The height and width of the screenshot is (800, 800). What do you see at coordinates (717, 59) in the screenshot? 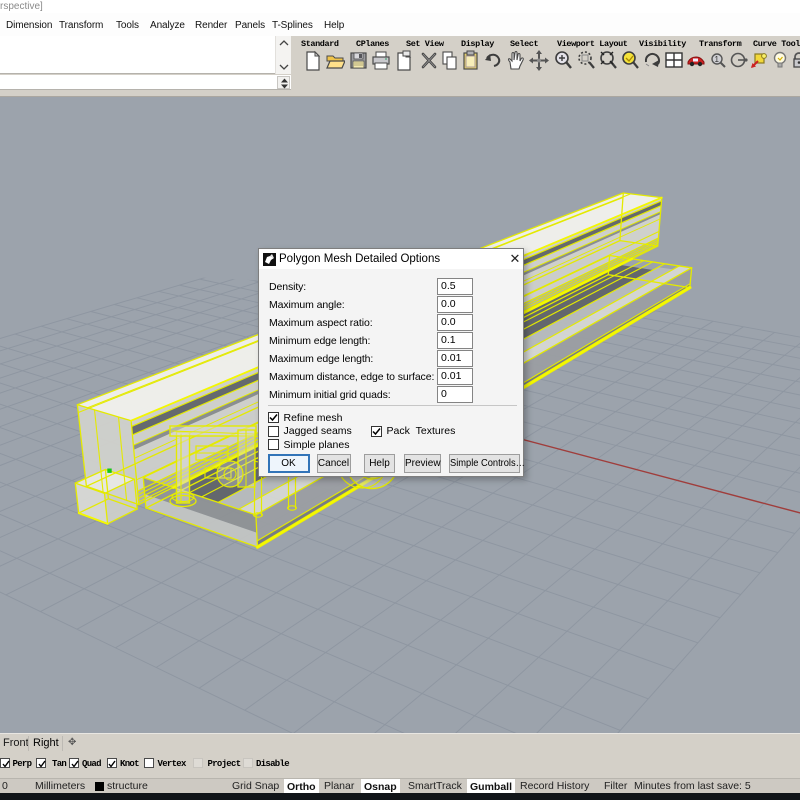
I see `svg-text: 1` at bounding box center [717, 59].